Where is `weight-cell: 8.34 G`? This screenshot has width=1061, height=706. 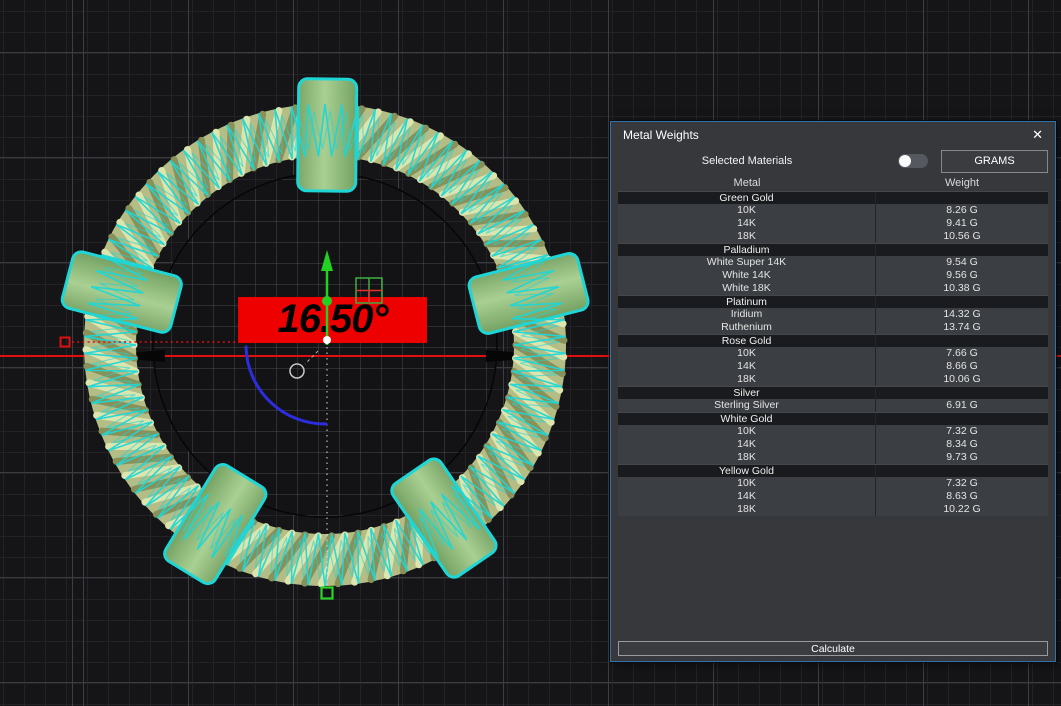
weight-cell: 8.34 G is located at coordinates (962, 444).